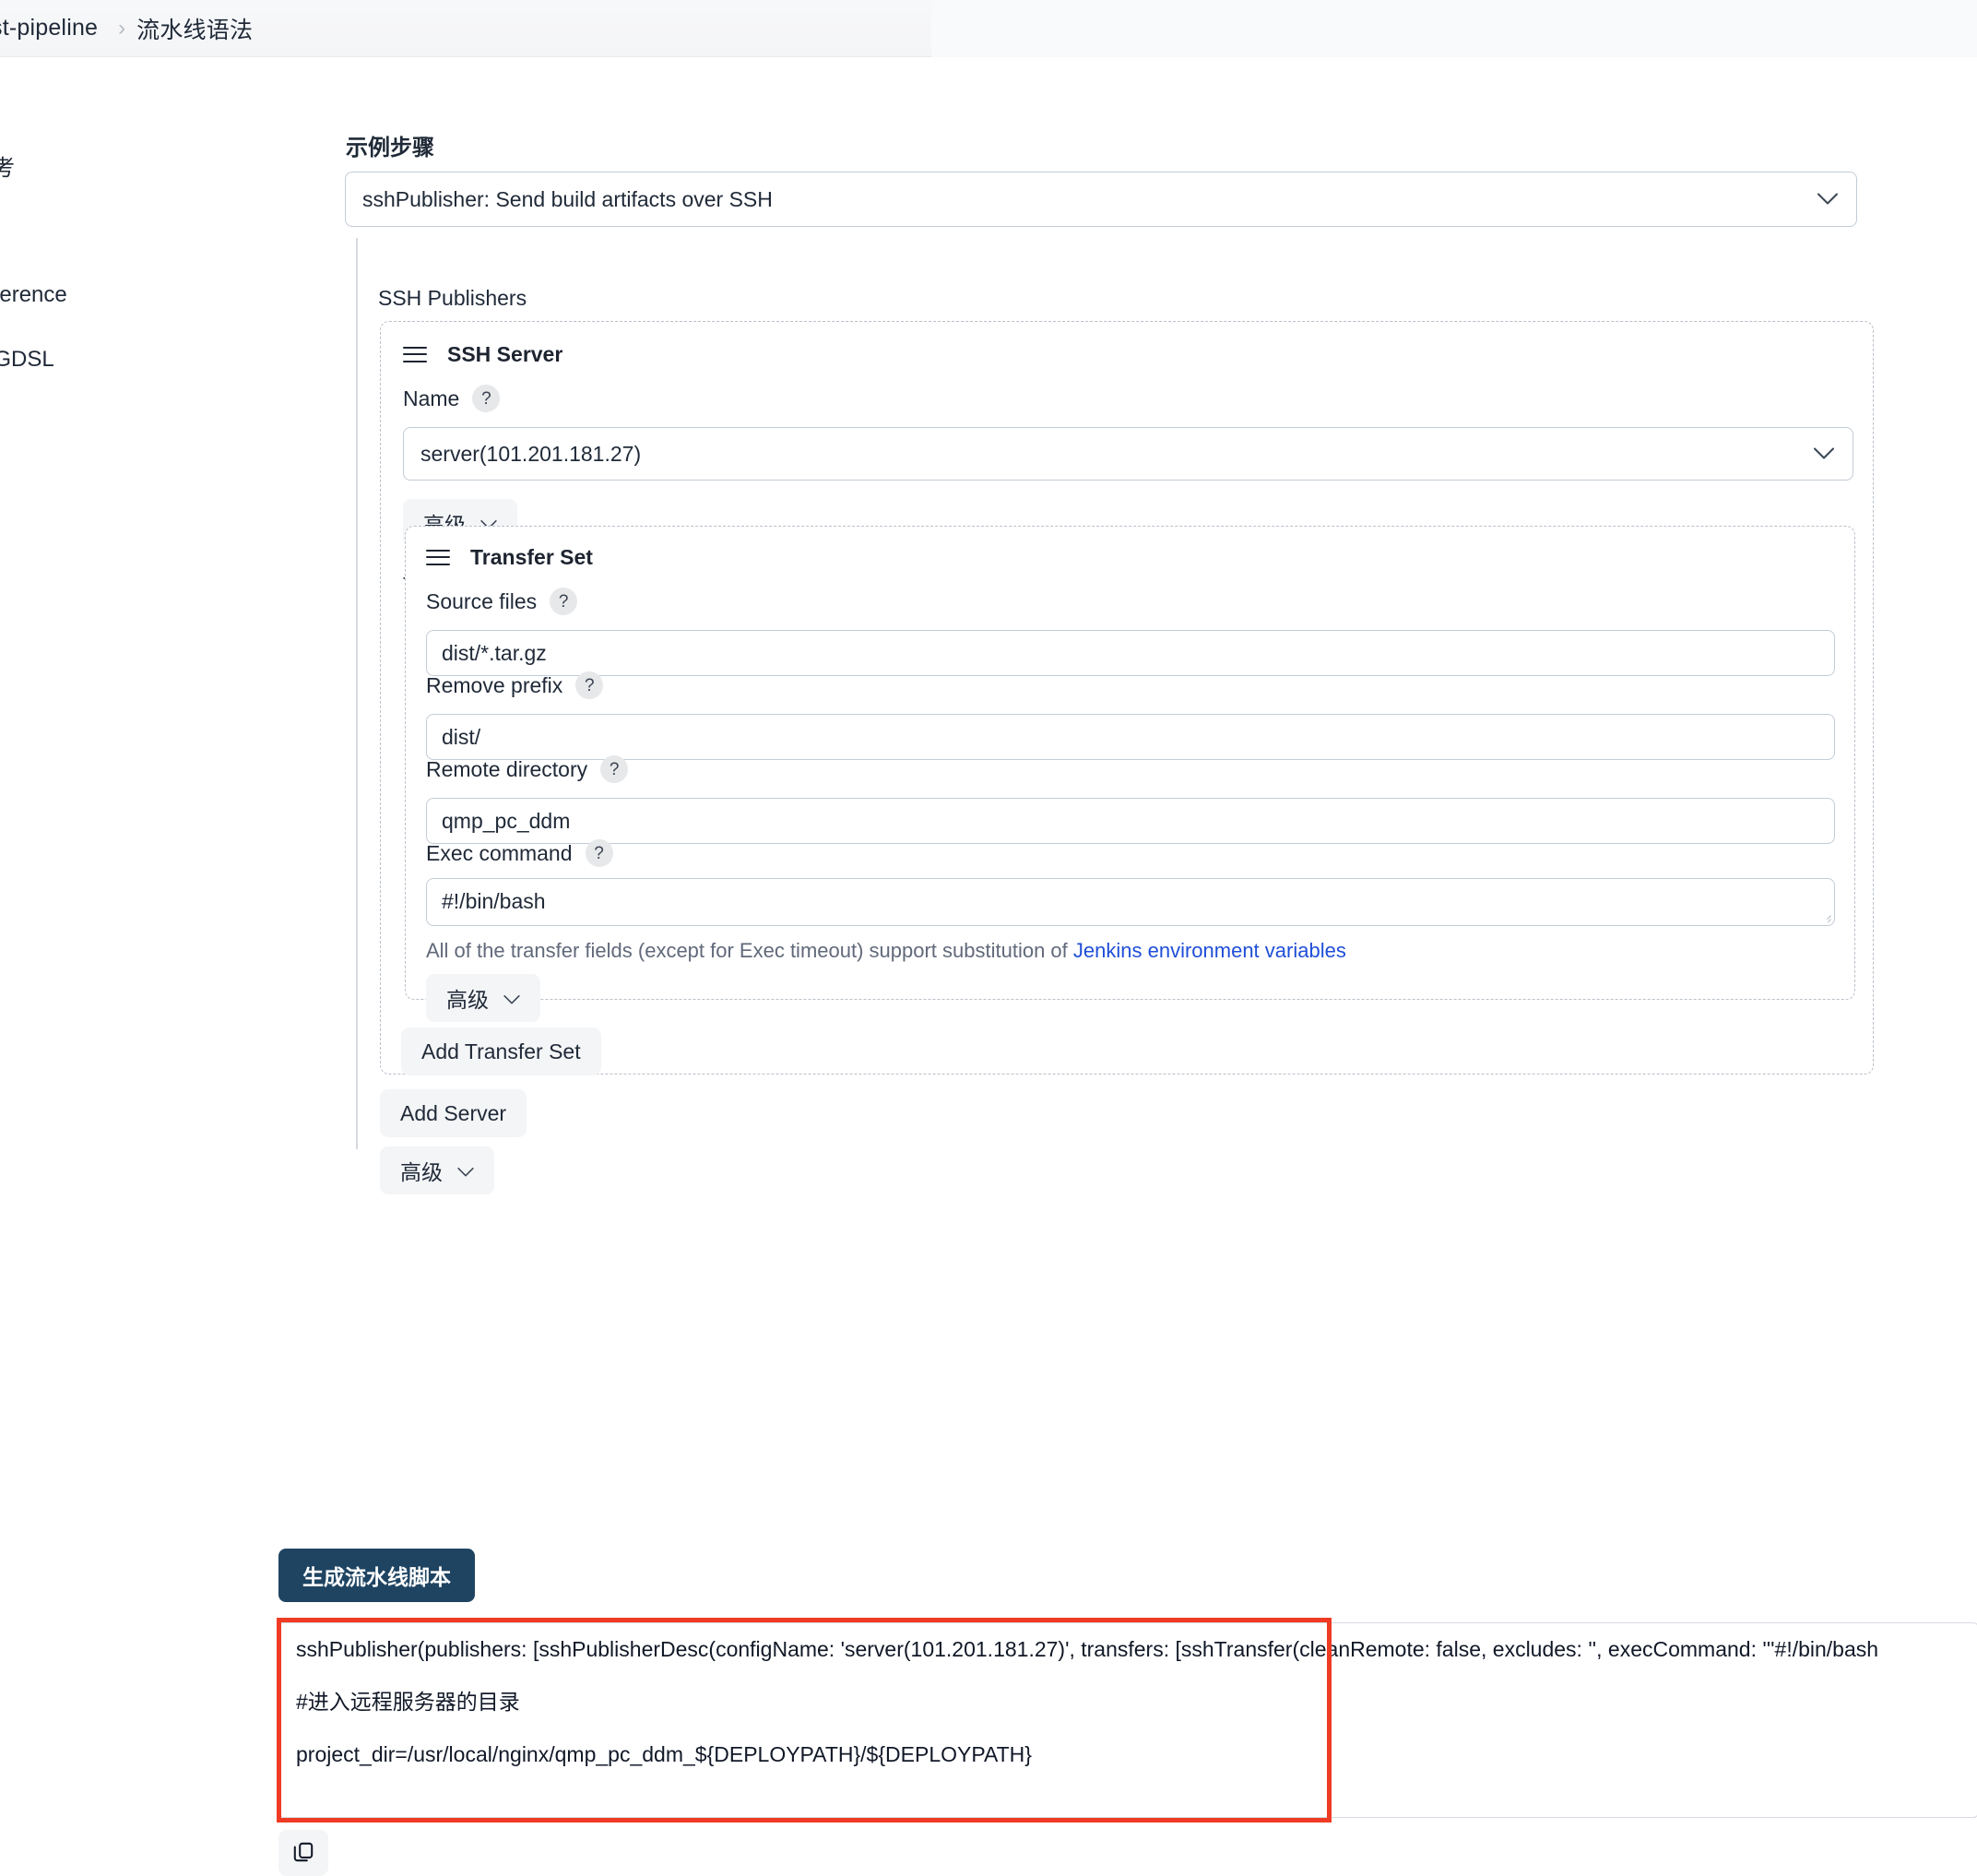 The width and height of the screenshot is (1977, 1876). What do you see at coordinates (49, 29) in the screenshot?
I see `breadcrumb-item-pipeline: st-pipeline` at bounding box center [49, 29].